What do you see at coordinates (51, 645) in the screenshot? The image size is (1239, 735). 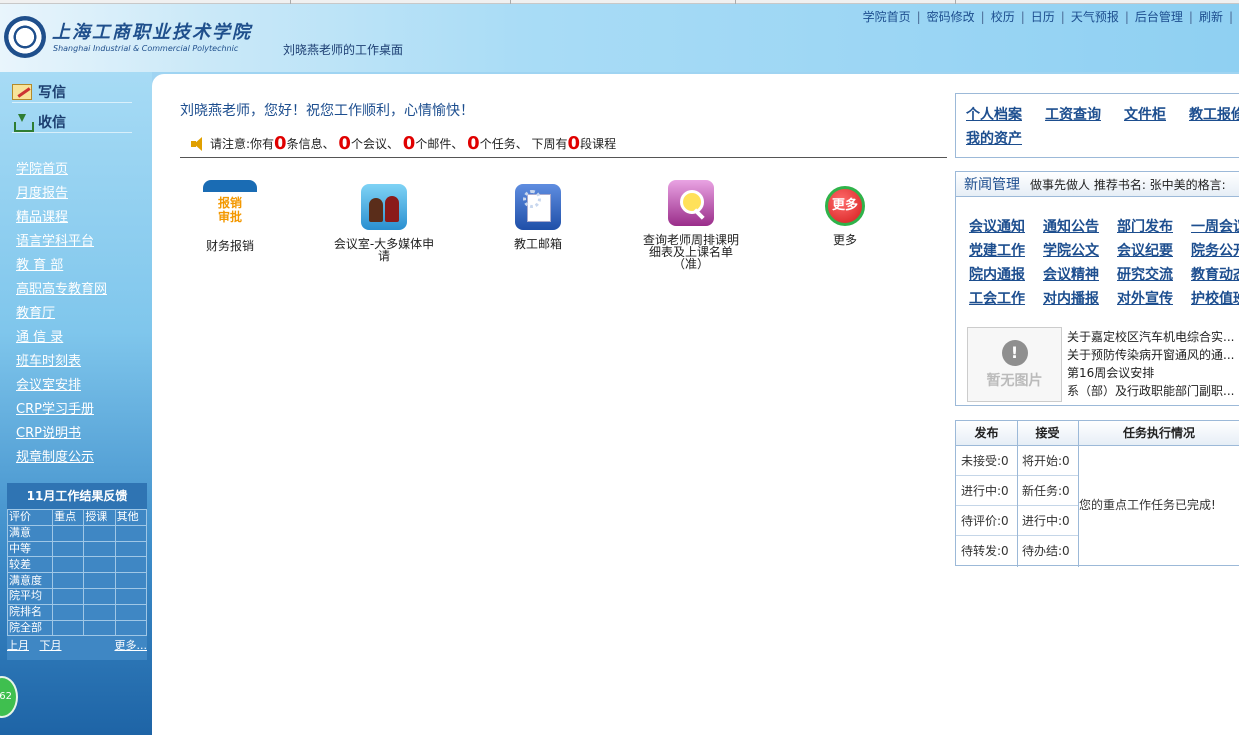 I see `next-month-link: 下月` at bounding box center [51, 645].